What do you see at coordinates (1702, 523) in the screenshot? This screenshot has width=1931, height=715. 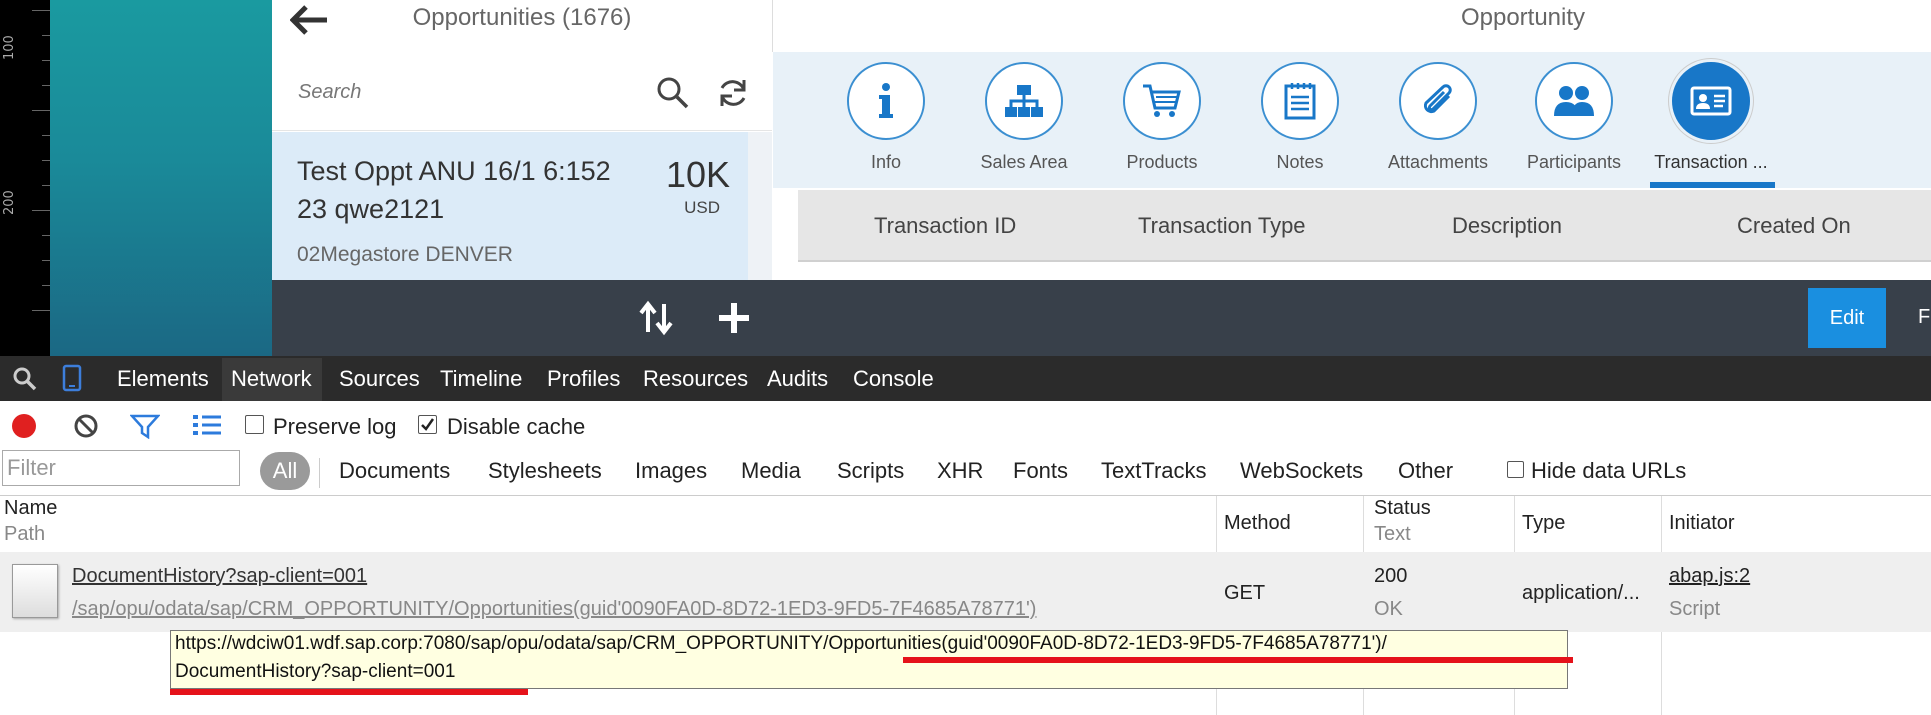 I see `column-initiator: Initiator` at bounding box center [1702, 523].